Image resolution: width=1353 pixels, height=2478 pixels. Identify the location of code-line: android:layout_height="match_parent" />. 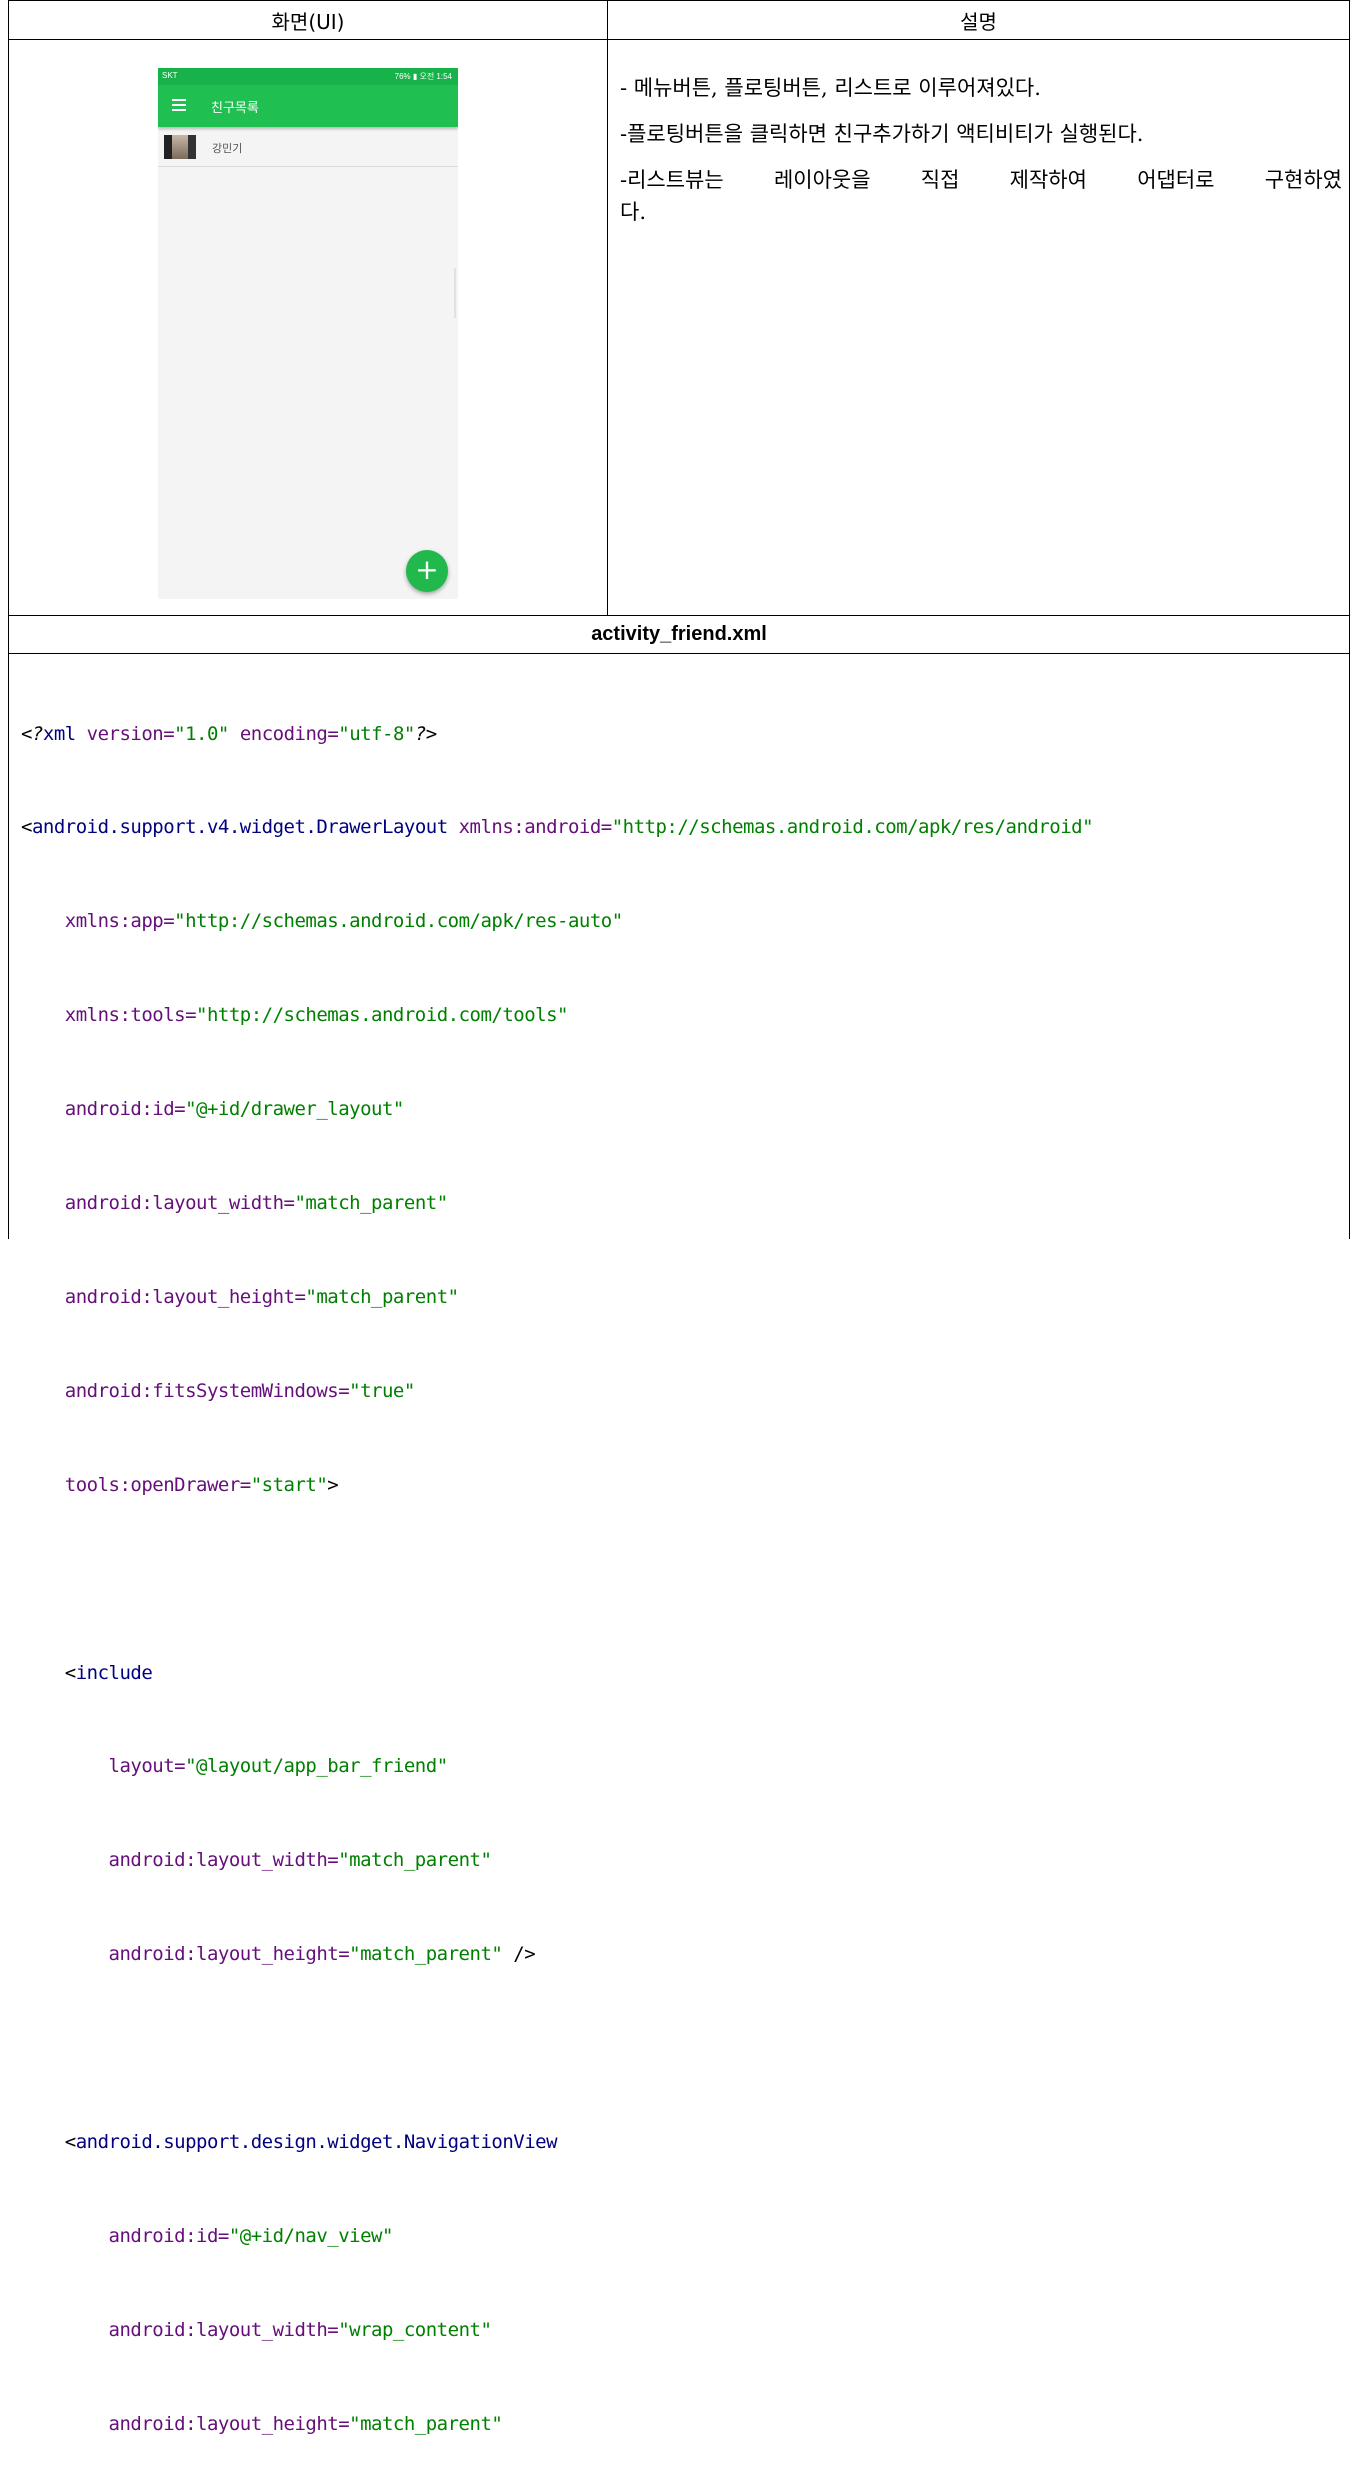
(278, 1954).